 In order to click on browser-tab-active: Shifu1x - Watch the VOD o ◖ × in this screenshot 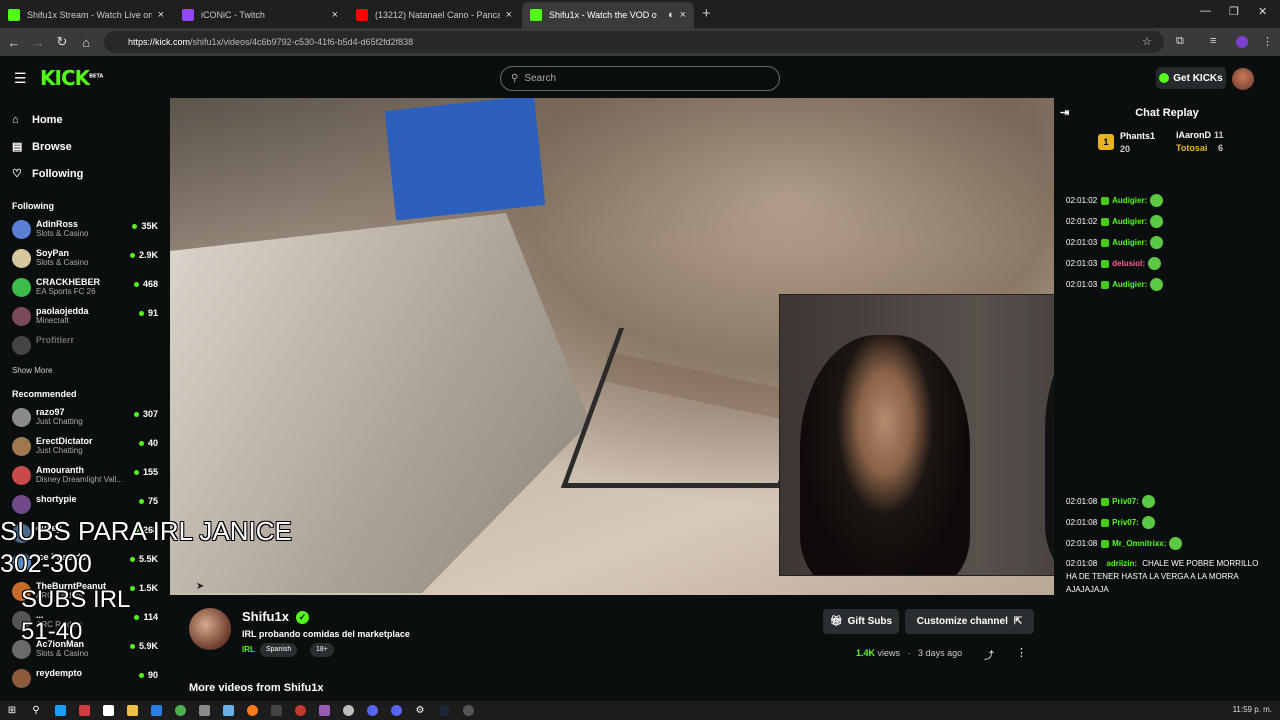, I will do `click(608, 15)`.